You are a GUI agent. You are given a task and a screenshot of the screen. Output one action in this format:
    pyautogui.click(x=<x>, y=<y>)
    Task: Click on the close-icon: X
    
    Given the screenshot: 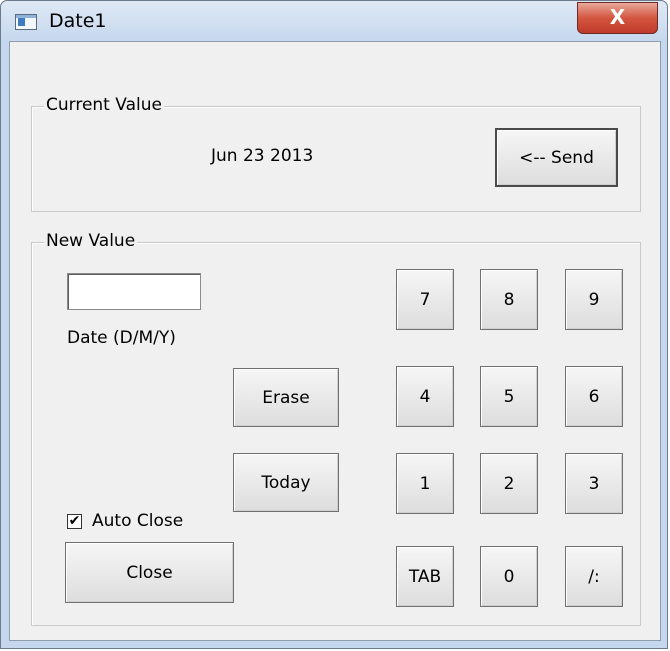 What is the action you would take?
    pyautogui.click(x=617, y=17)
    